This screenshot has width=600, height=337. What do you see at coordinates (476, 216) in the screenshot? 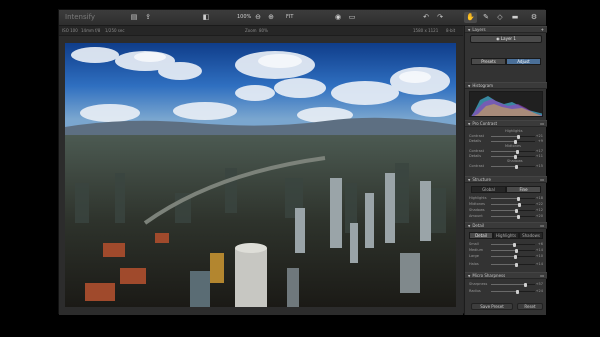
I see `structure-label-3: Amount` at bounding box center [476, 216].